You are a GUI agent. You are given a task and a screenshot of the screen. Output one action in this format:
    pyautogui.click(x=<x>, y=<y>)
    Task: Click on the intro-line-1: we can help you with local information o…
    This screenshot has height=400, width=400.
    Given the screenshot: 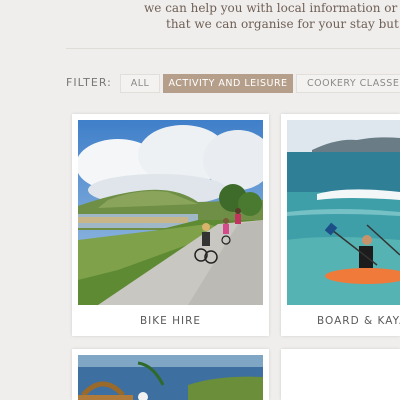 What is the action you would take?
    pyautogui.click(x=272, y=8)
    